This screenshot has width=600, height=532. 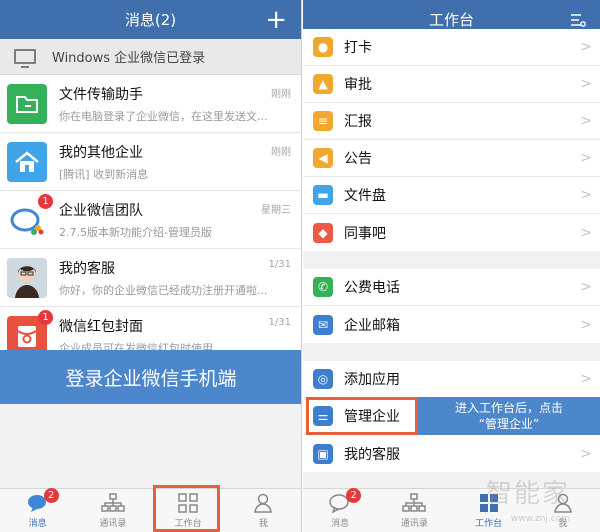 What do you see at coordinates (276, 210) in the screenshot?
I see `conversation-time: 星期三` at bounding box center [276, 210].